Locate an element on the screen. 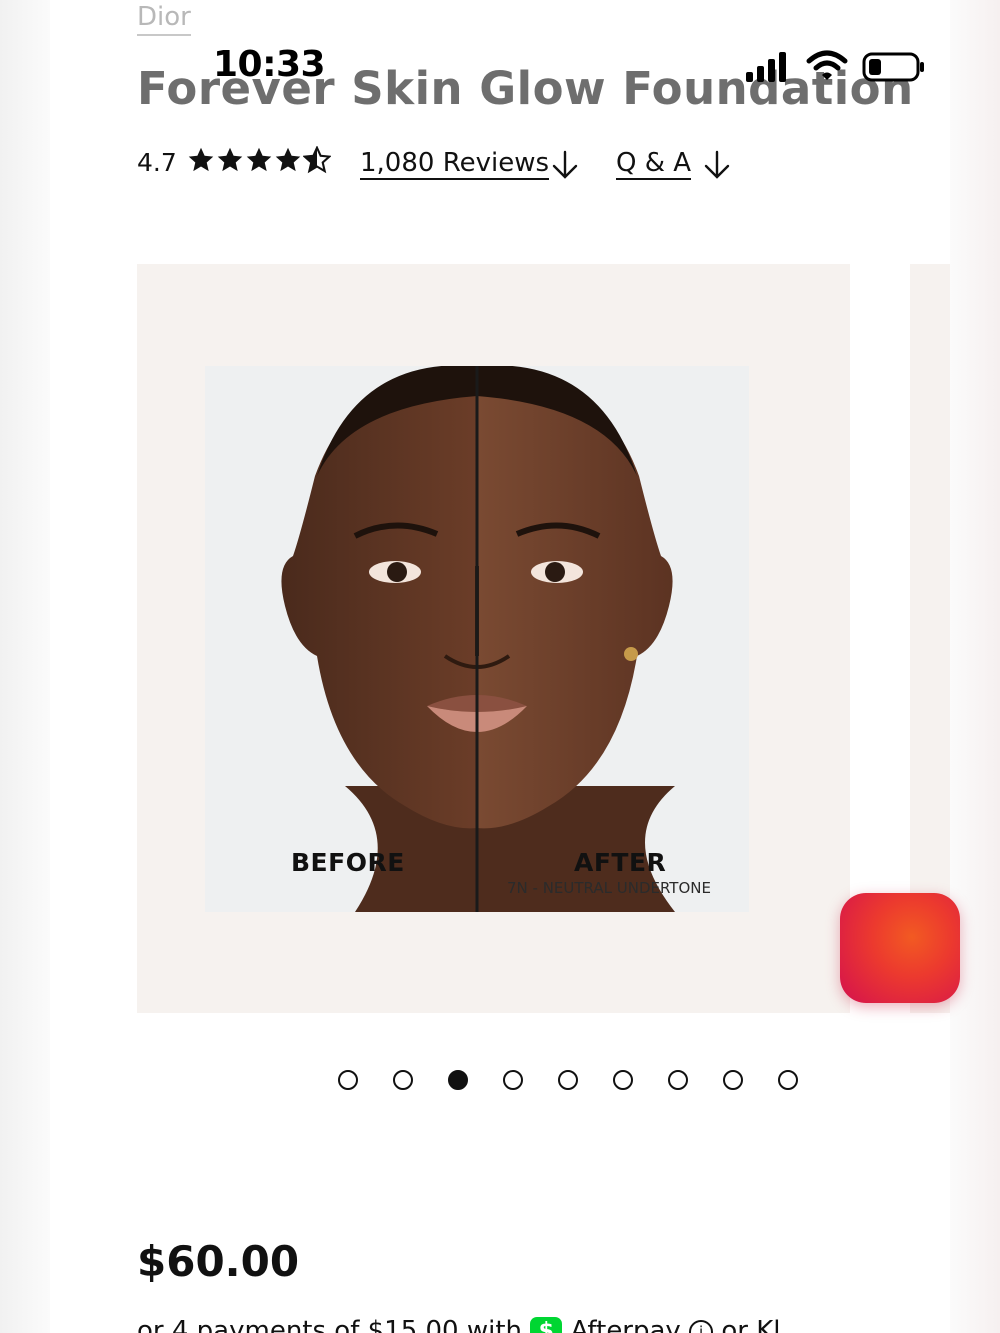 The image size is (1000, 1333). carousel-dots is located at coordinates (578, 1081).